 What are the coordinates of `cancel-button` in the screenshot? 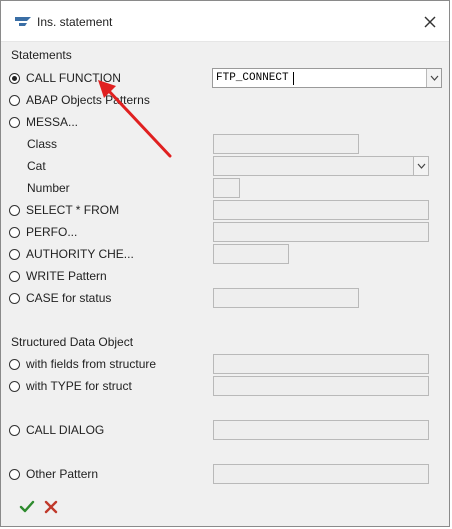 It's located at (51, 507).